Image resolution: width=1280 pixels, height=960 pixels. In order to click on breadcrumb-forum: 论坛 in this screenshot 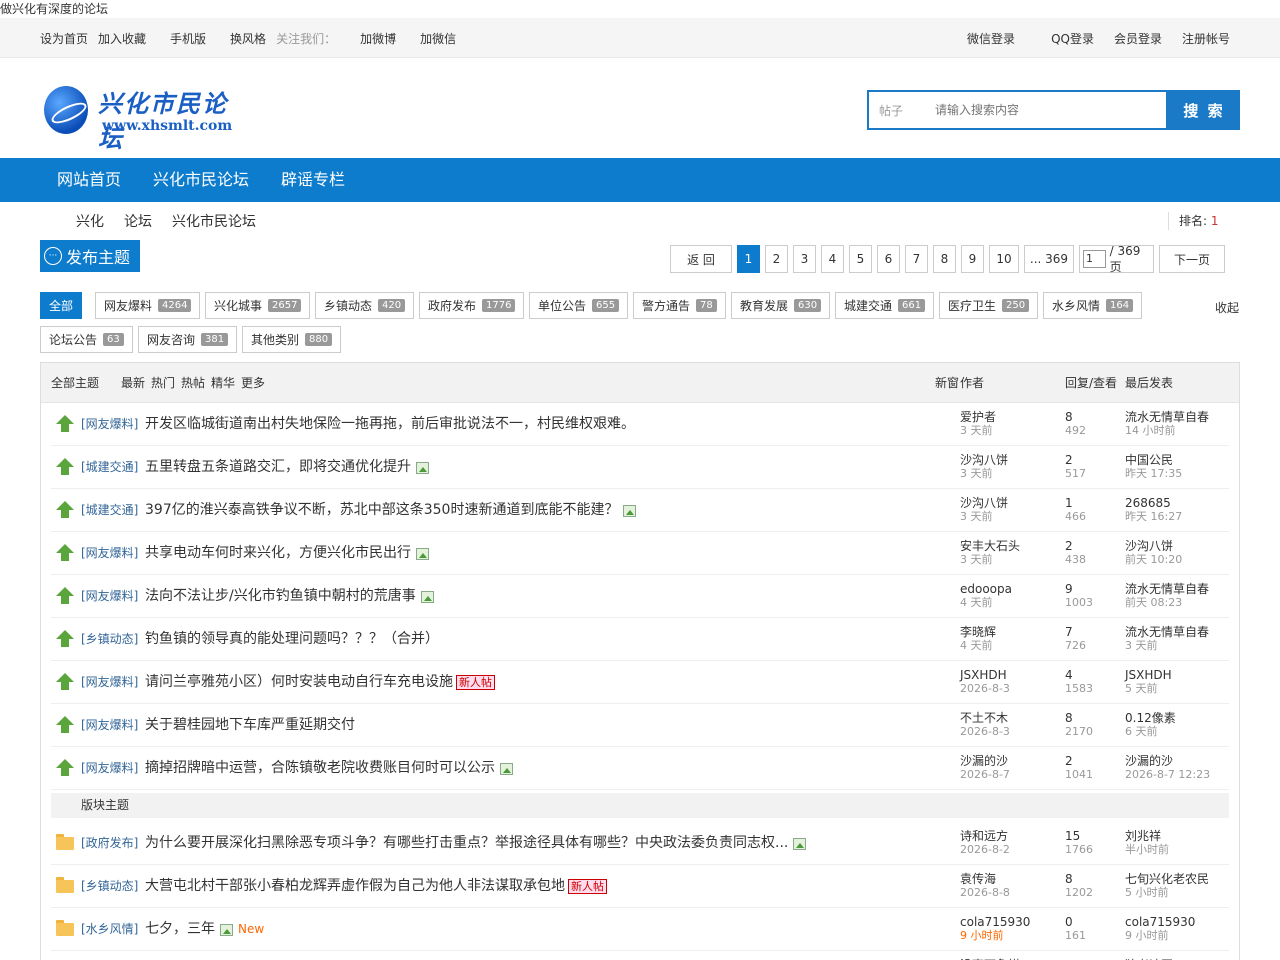, I will do `click(138, 221)`.